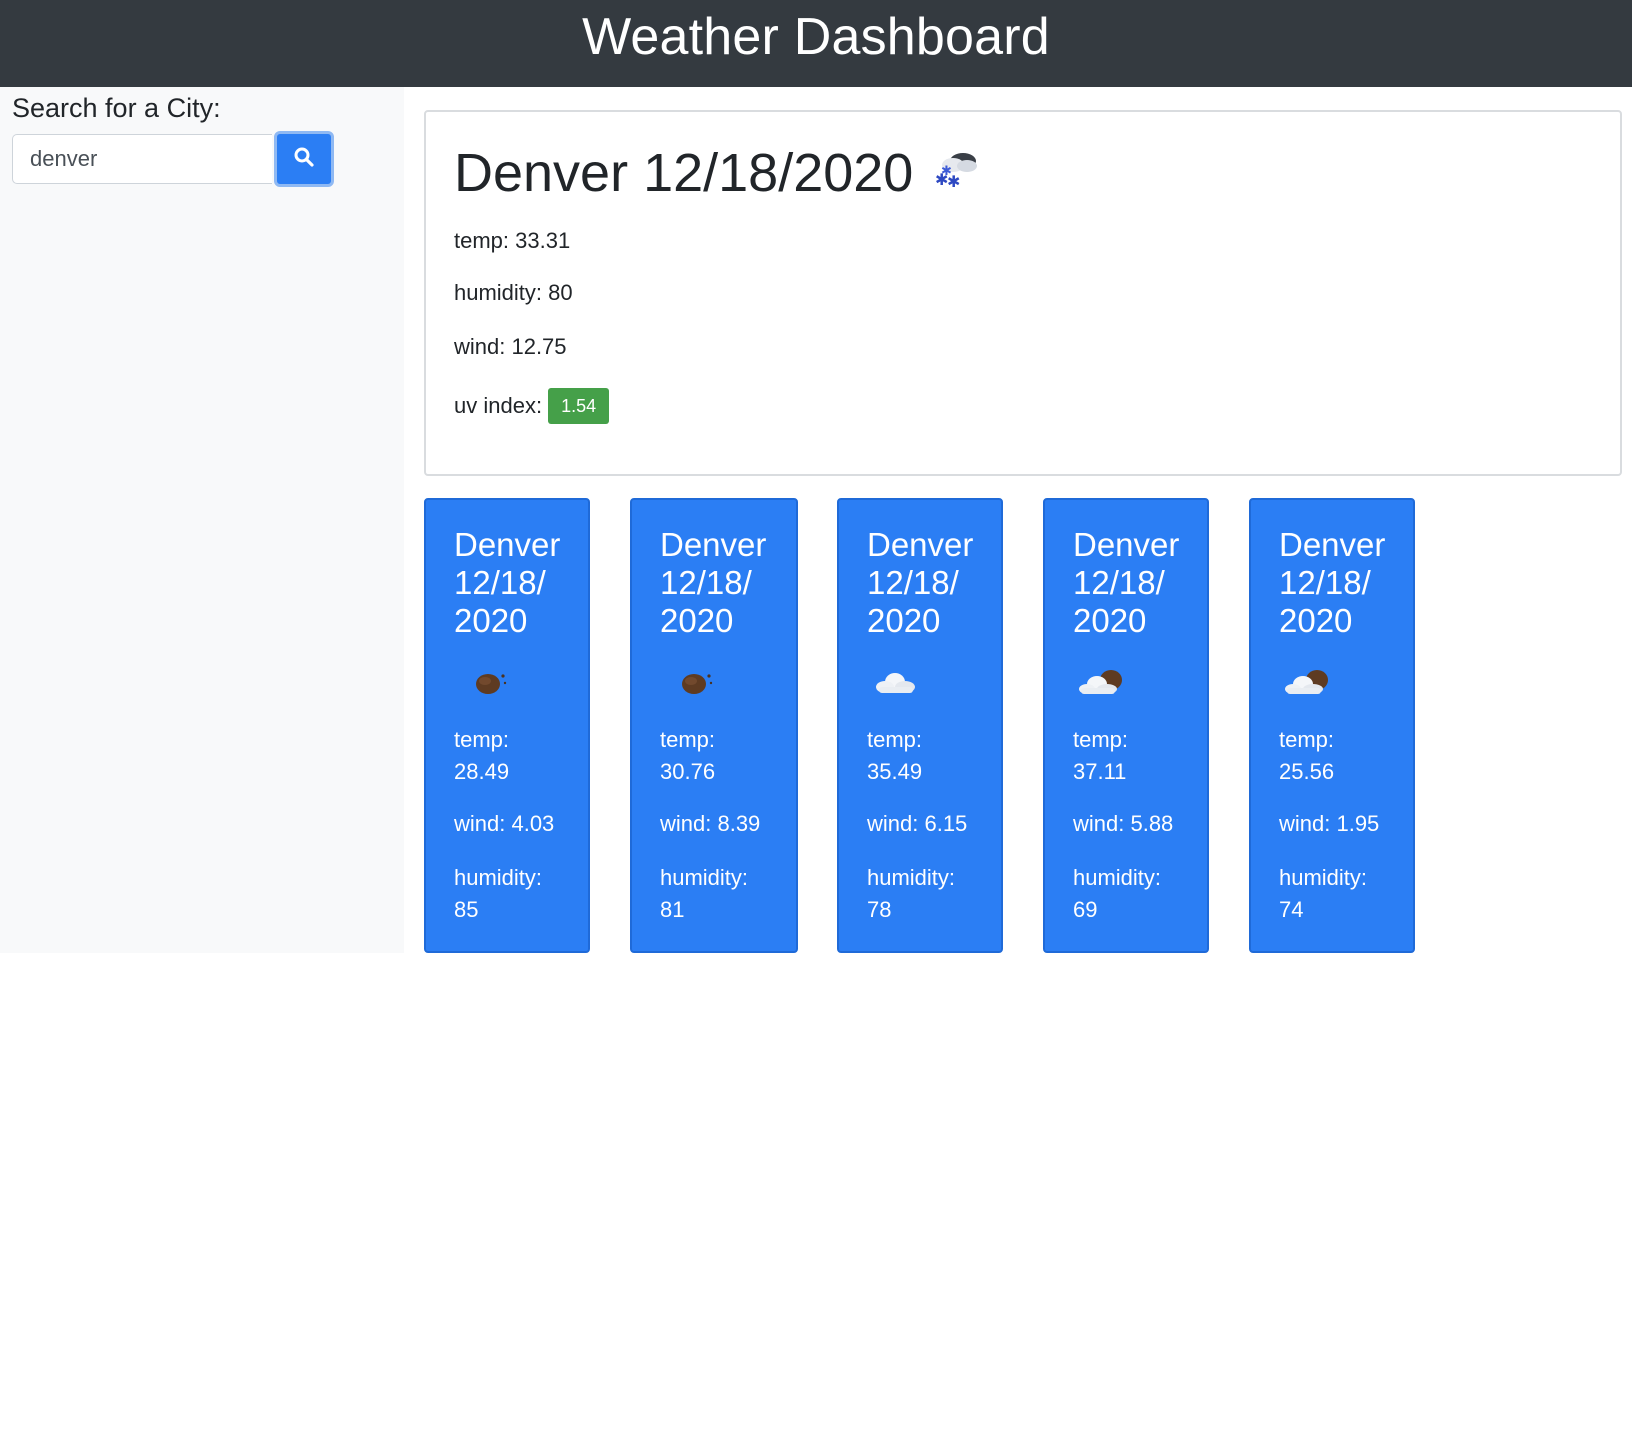  I want to click on current-title: Denver 12/18/2020, so click(684, 173).